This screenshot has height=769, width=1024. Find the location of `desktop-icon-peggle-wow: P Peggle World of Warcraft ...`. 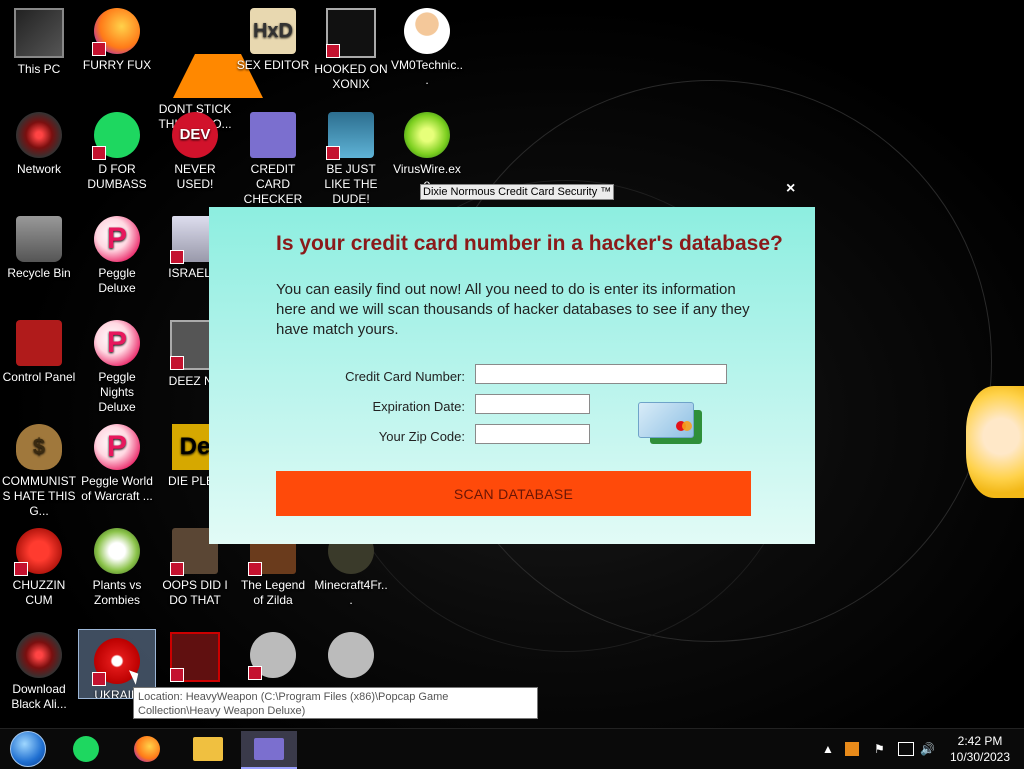

desktop-icon-peggle-wow: P Peggle World of Warcraft ... is located at coordinates (117, 465).